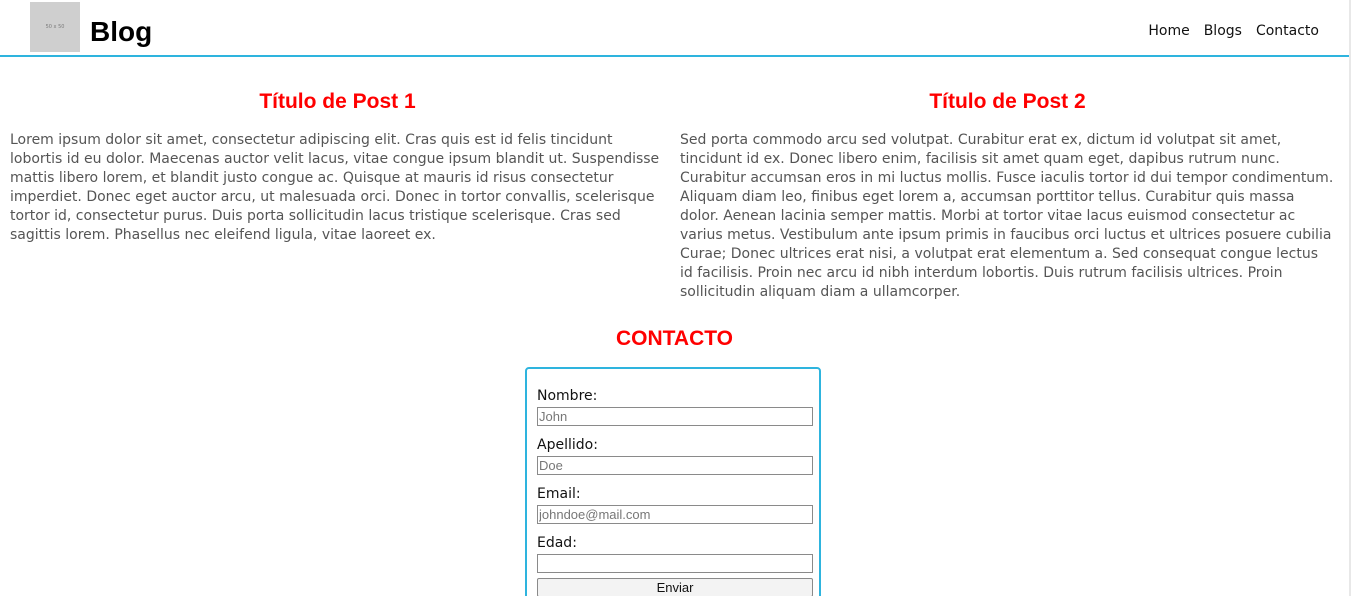  I want to click on logo-placeholder-text: 50 x 50, so click(55, 27).